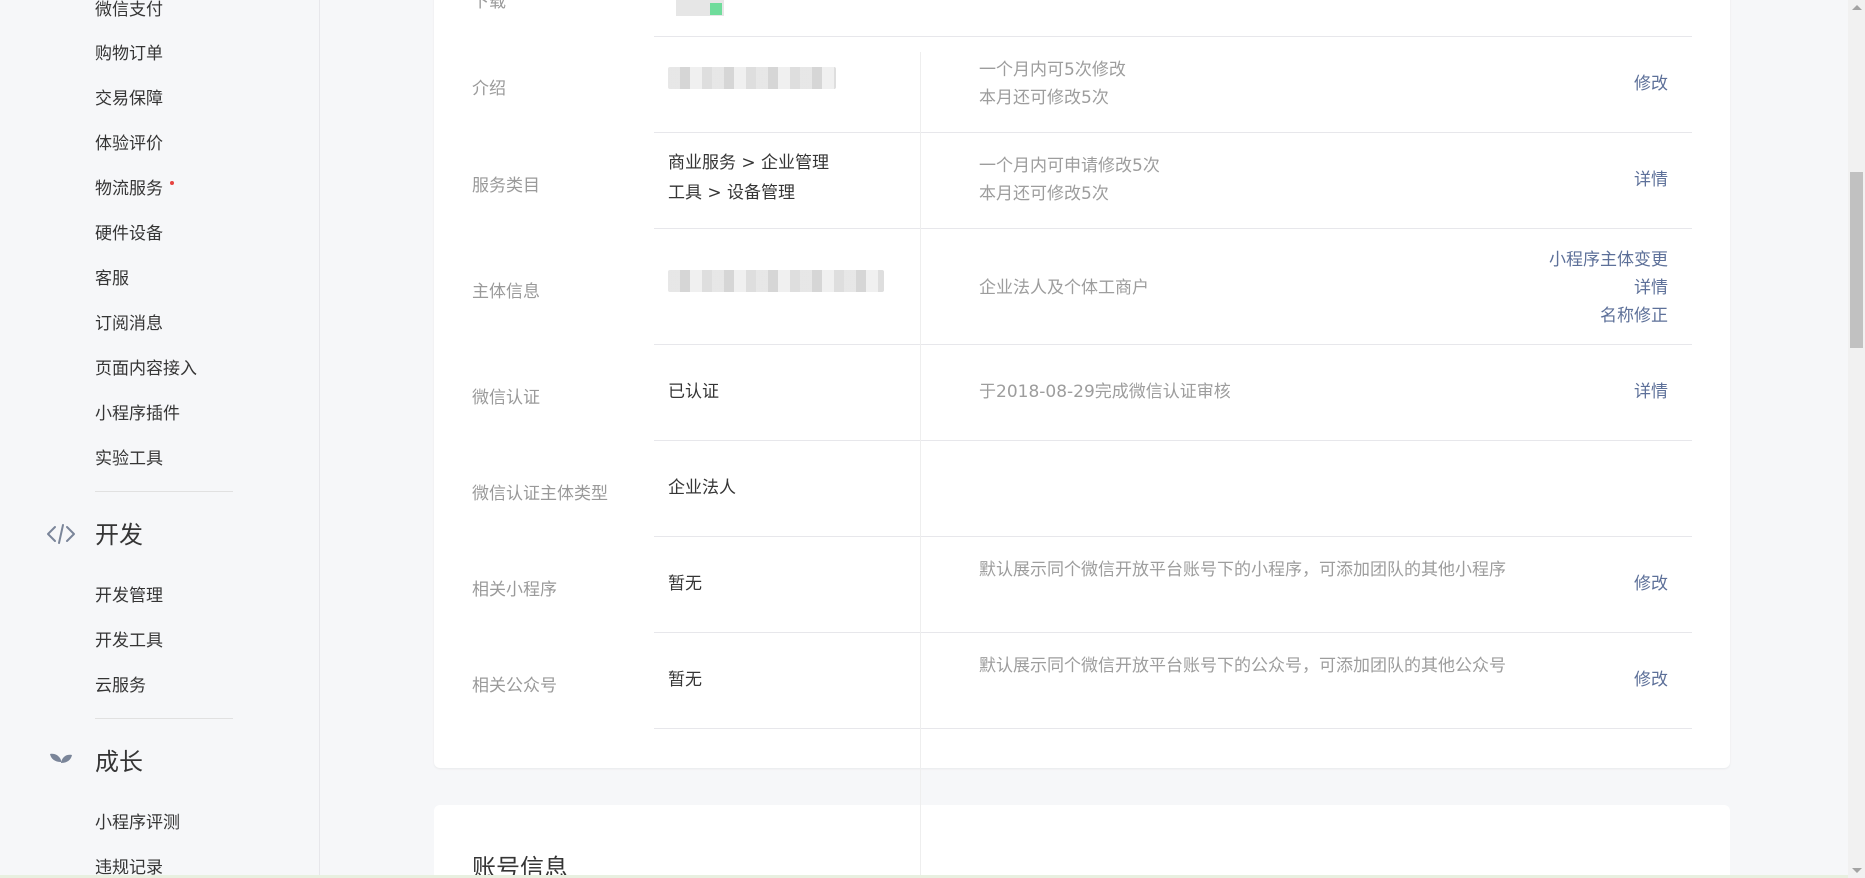 The image size is (1865, 878). What do you see at coordinates (732, 193) in the screenshot?
I see `category-line: 工具 > 设备管理` at bounding box center [732, 193].